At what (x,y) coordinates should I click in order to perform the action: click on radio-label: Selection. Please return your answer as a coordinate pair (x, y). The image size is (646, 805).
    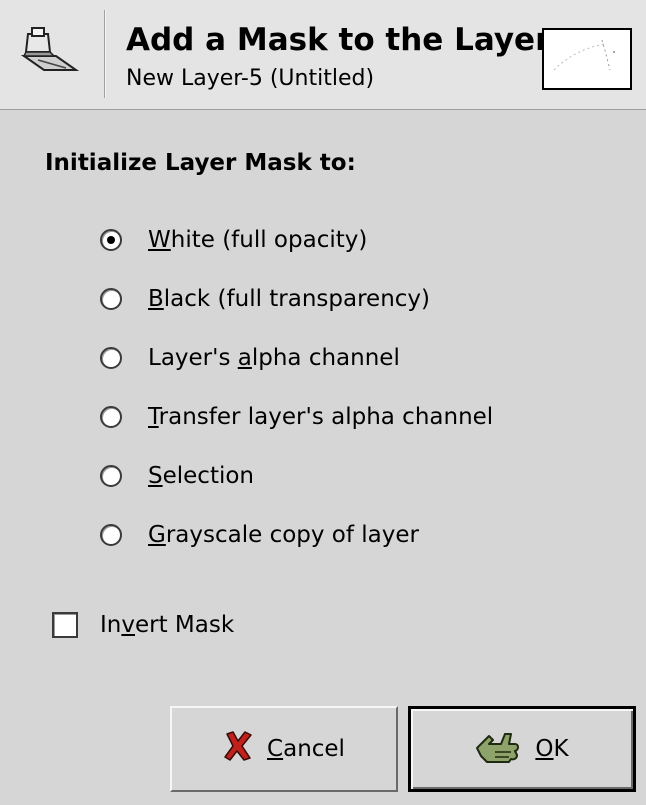
    Looking at the image, I should click on (201, 475).